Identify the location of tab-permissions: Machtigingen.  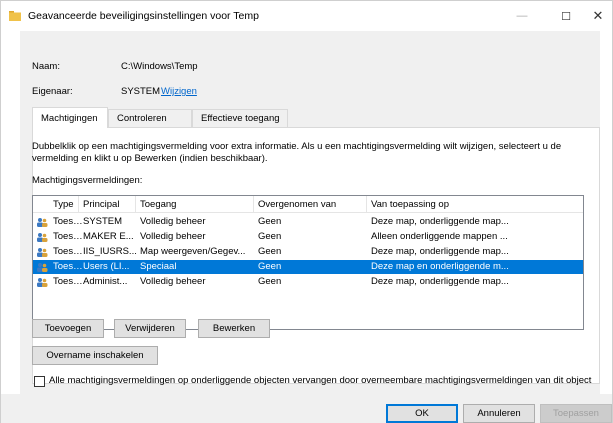
(70, 117).